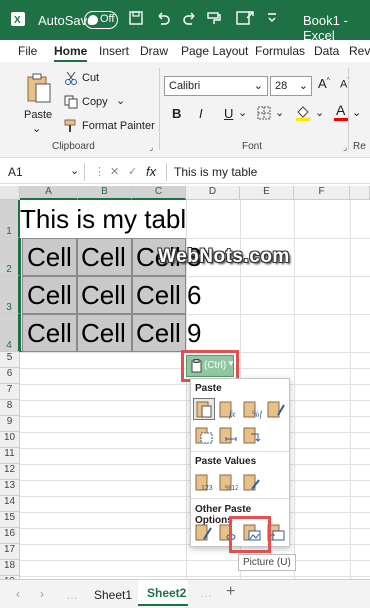  Describe the element at coordinates (136, 19) in the screenshot. I see `save-icon` at that location.